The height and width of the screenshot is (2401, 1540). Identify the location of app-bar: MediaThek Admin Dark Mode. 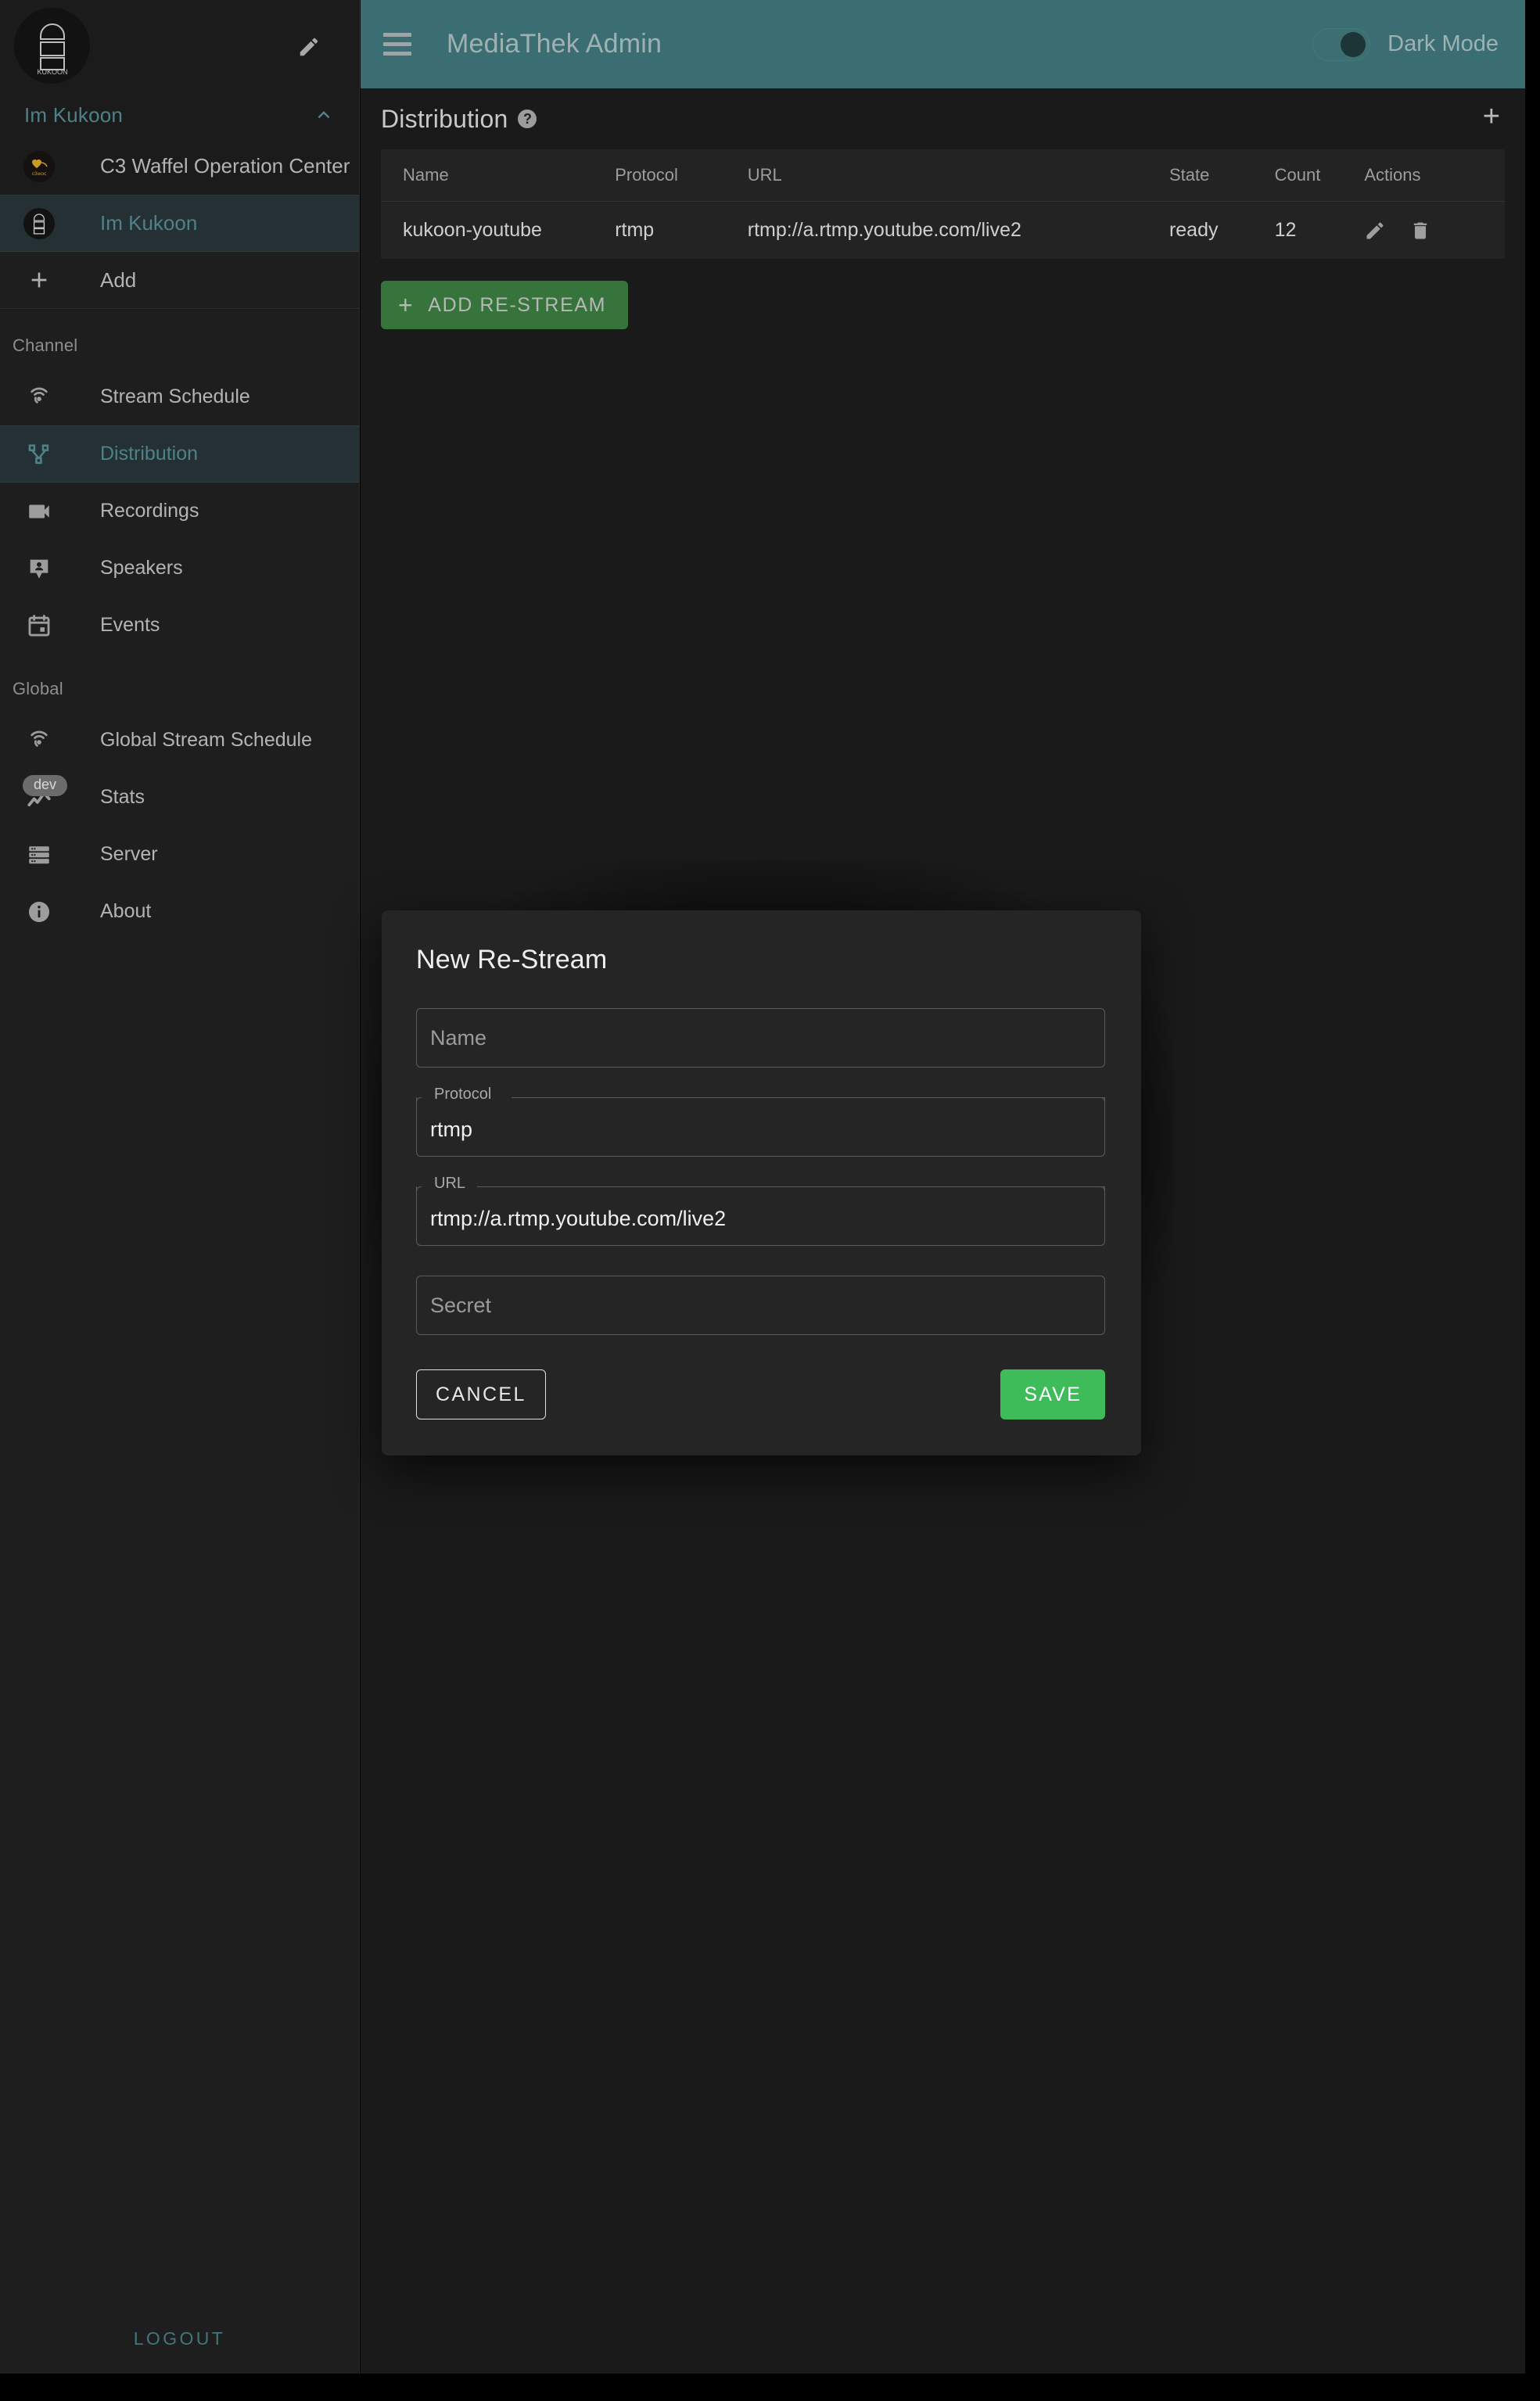
(943, 44).